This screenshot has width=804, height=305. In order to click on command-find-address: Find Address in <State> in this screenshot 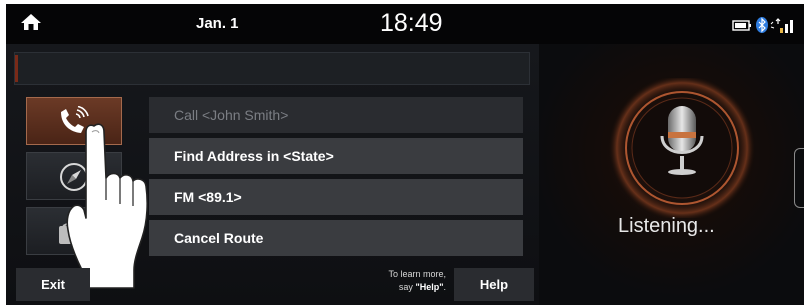, I will do `click(336, 156)`.